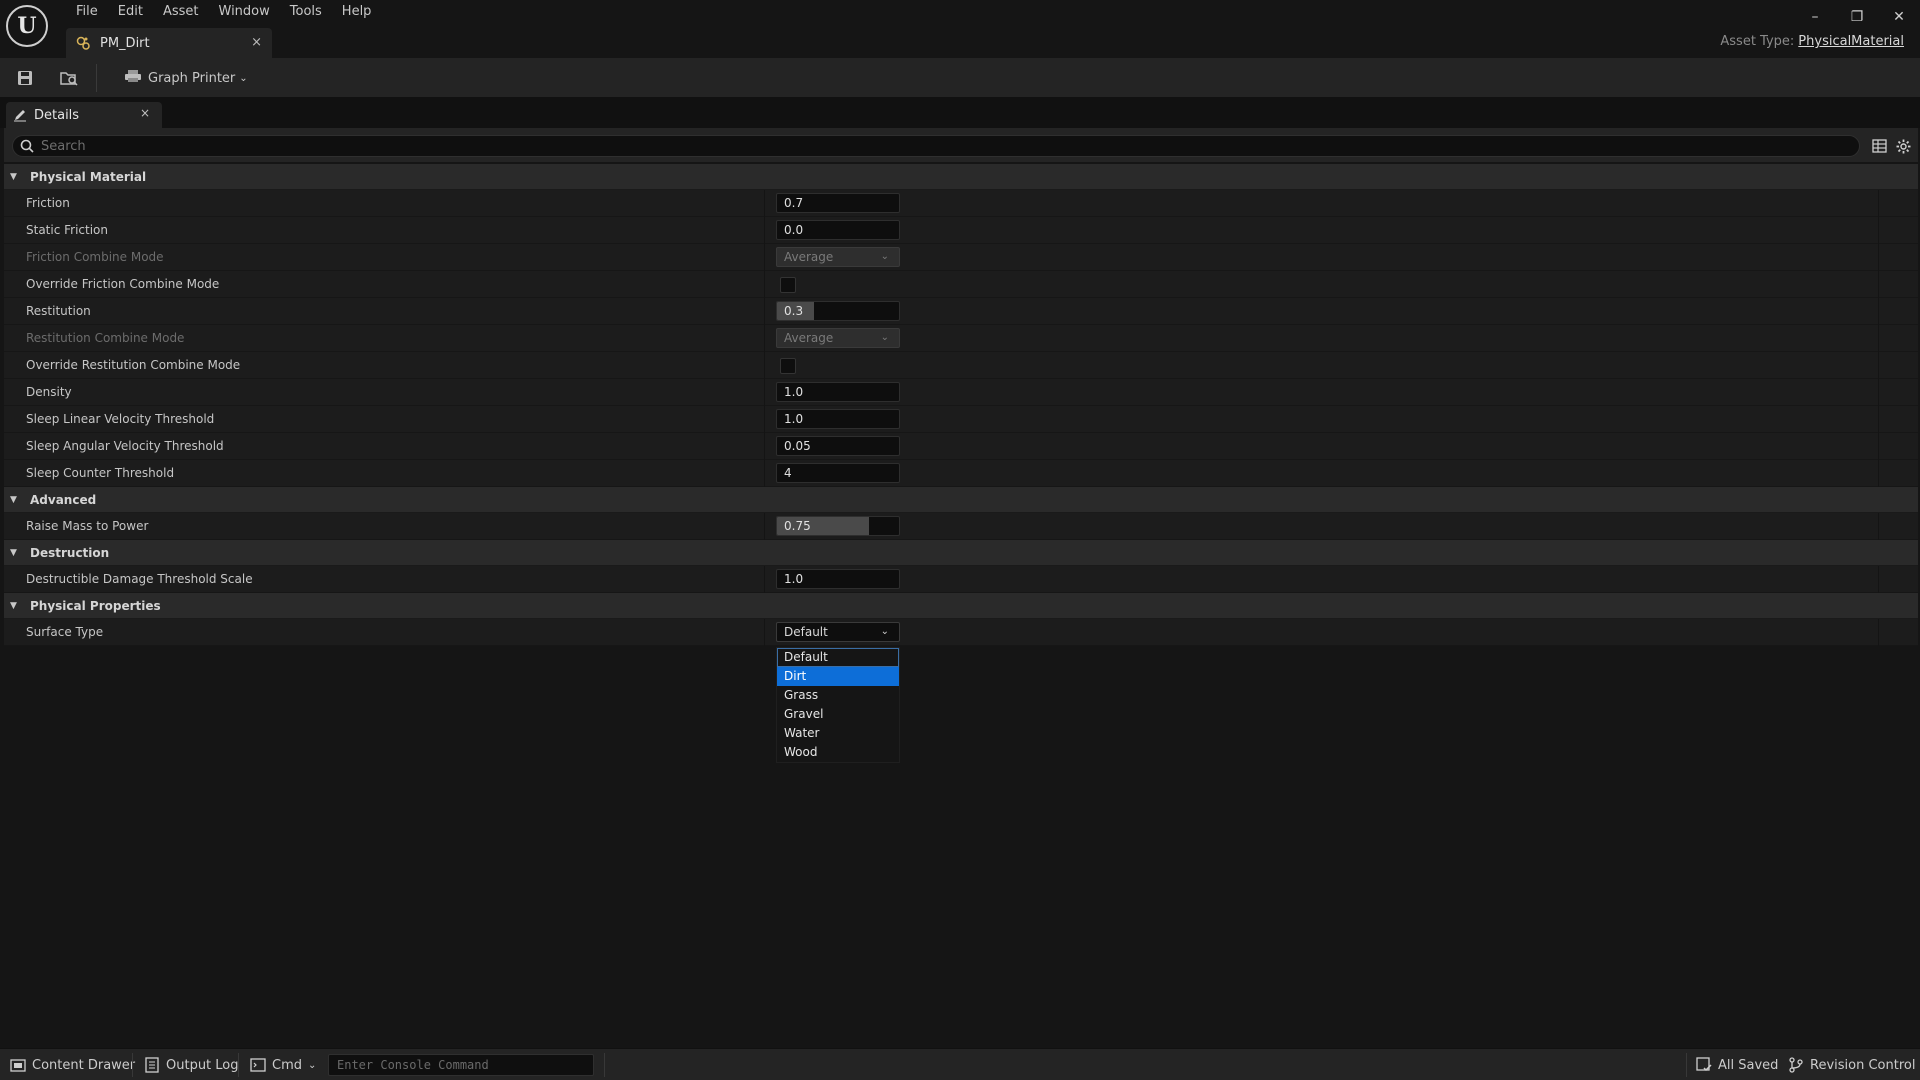  What do you see at coordinates (797, 526) in the screenshot?
I see `raise-mass-to-power-value: 0.75` at bounding box center [797, 526].